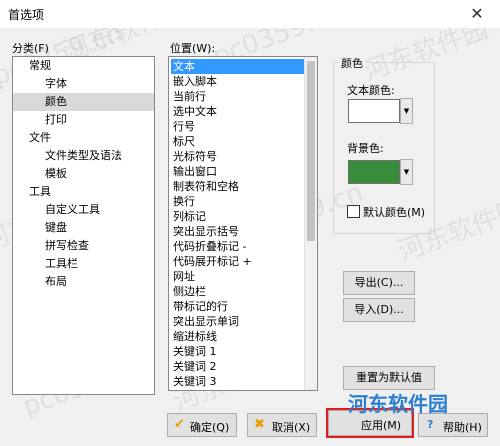 This screenshot has width=500, height=446. I want to click on reset-defaults-button: 重置为默认值, so click(389, 378).